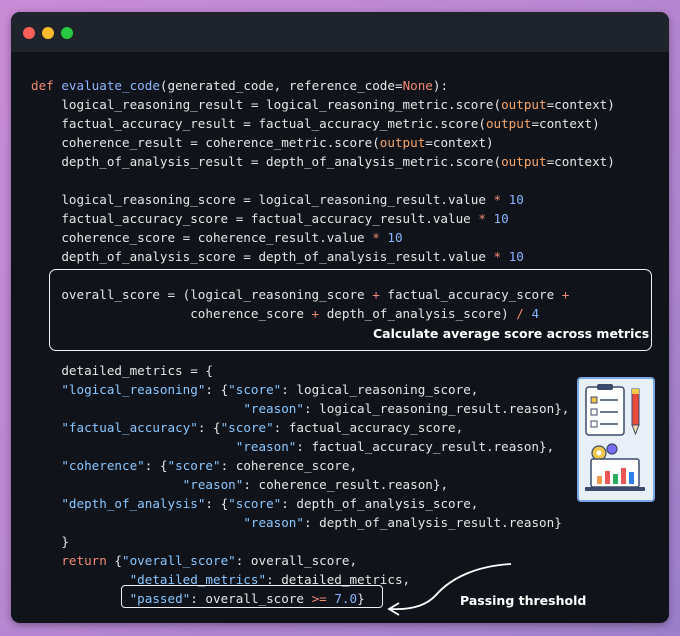 The width and height of the screenshot is (680, 636). Describe the element at coordinates (417, 85) in the screenshot. I see `code-token: None` at that location.